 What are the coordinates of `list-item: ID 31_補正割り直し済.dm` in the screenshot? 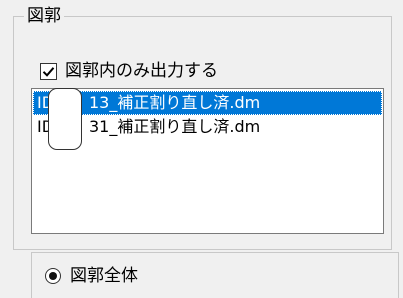 It's located at (207, 127).